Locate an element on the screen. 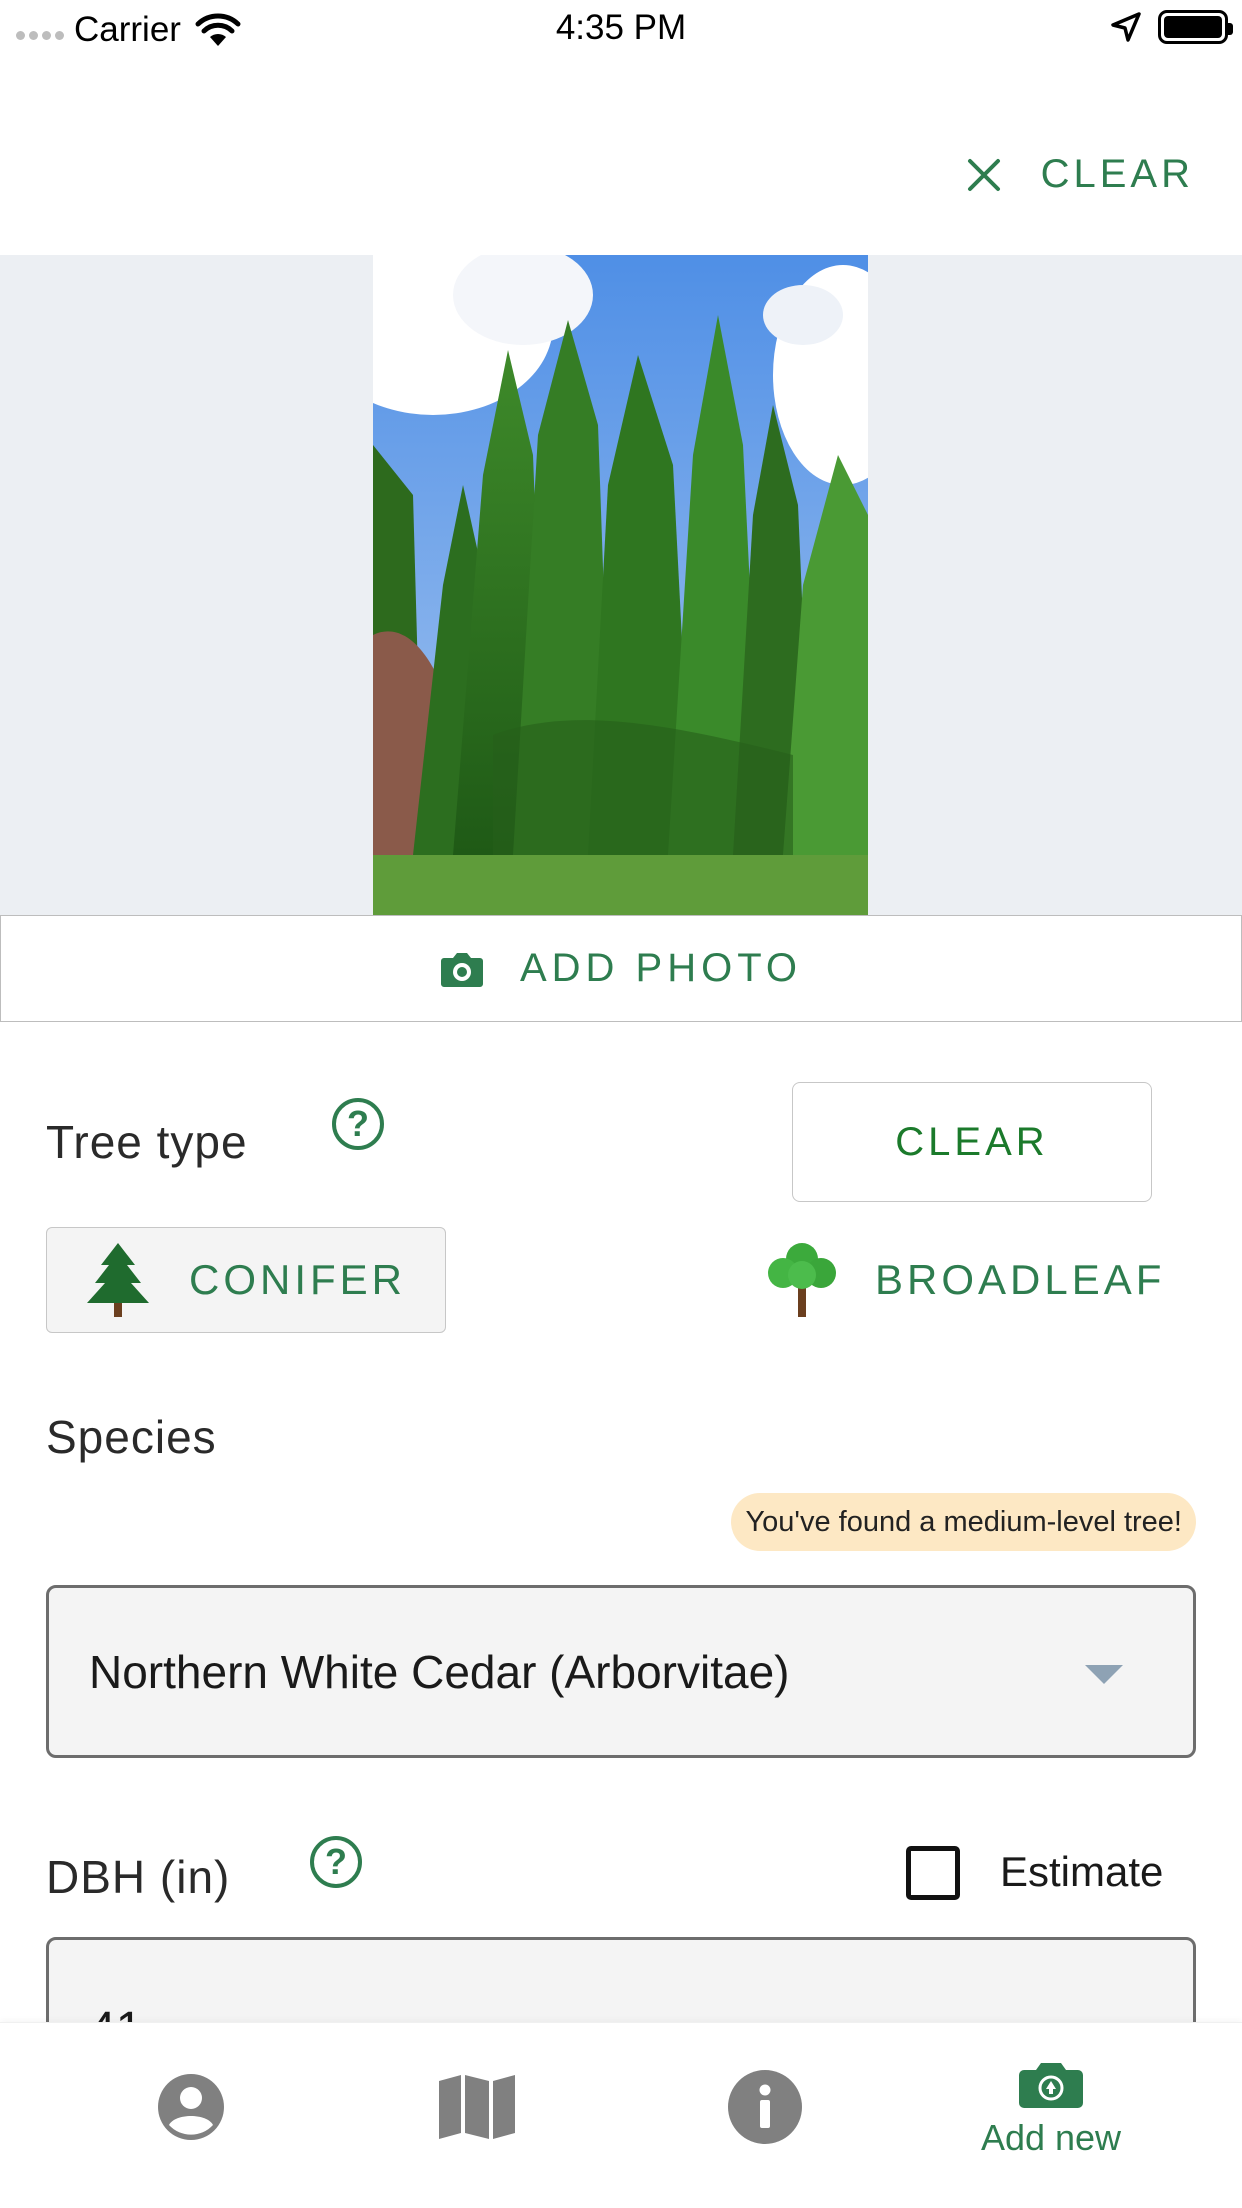 This screenshot has height=2208, width=1242. tab-add-new-label: Add new is located at coordinates (1051, 2137).